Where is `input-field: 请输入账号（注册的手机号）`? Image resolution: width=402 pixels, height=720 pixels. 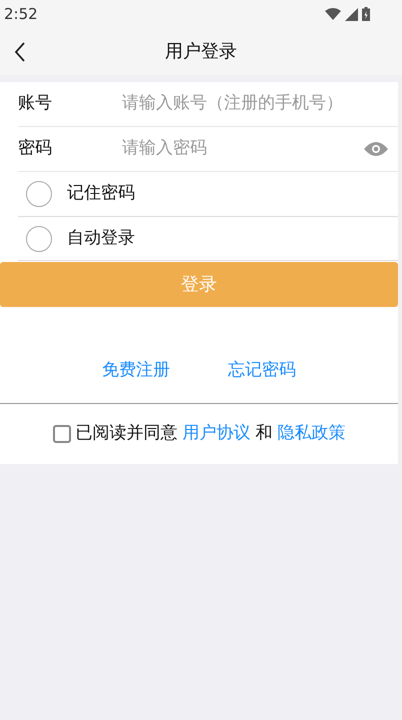 input-field: 请输入账号（注册的手机号） is located at coordinates (255, 104).